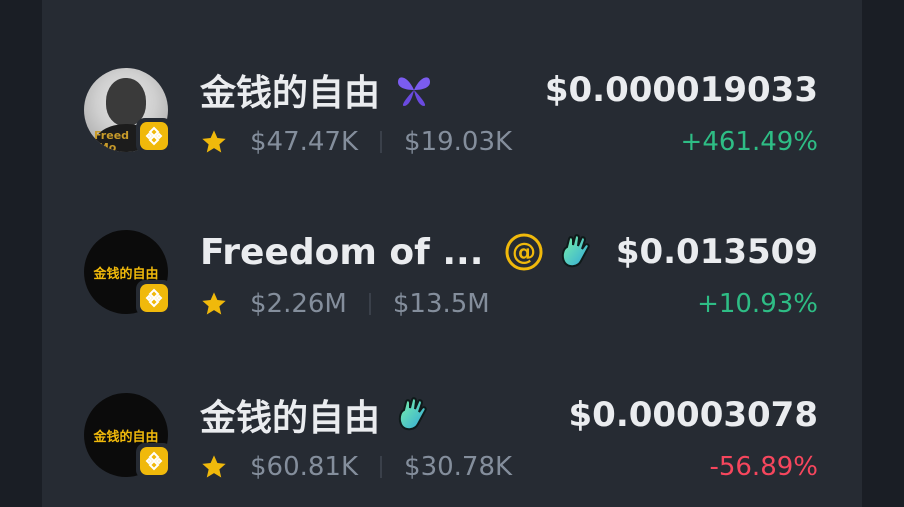 The image size is (904, 507). What do you see at coordinates (112, 141) in the screenshot?
I see `avatar-caption: Freed Mo` at bounding box center [112, 141].